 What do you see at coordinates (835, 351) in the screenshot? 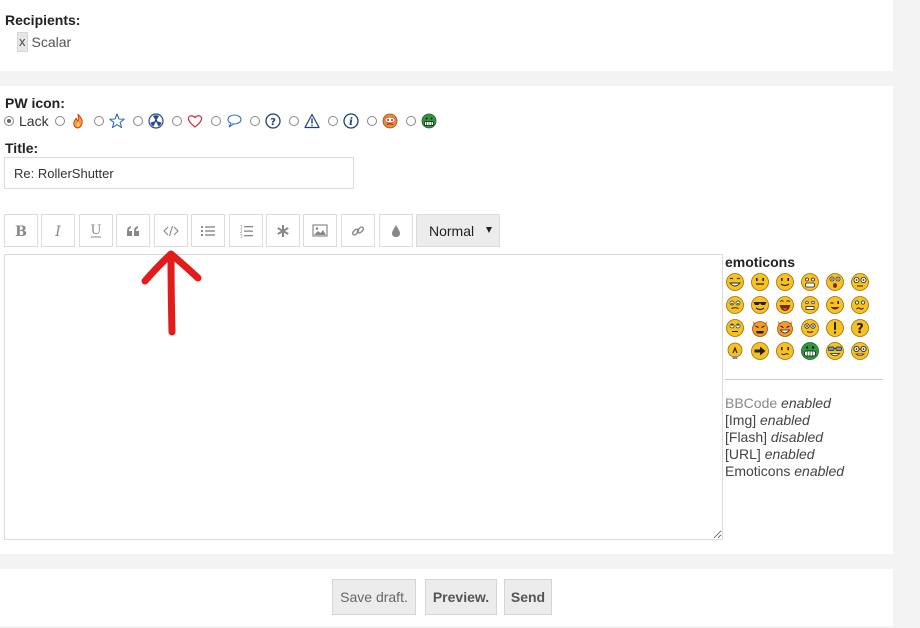
I see `emoticon-sunglasses-grin-icon` at bounding box center [835, 351].